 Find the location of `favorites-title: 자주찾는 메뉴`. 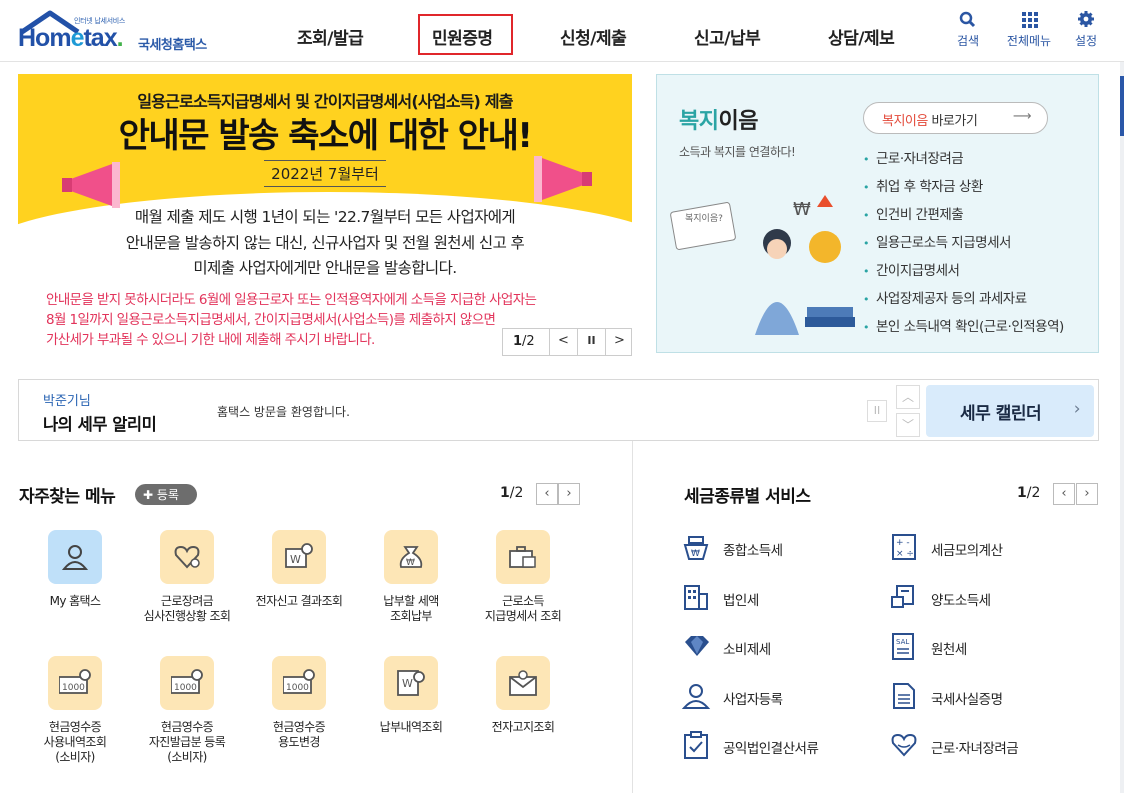

favorites-title: 자주찾는 메뉴 is located at coordinates (67, 497).